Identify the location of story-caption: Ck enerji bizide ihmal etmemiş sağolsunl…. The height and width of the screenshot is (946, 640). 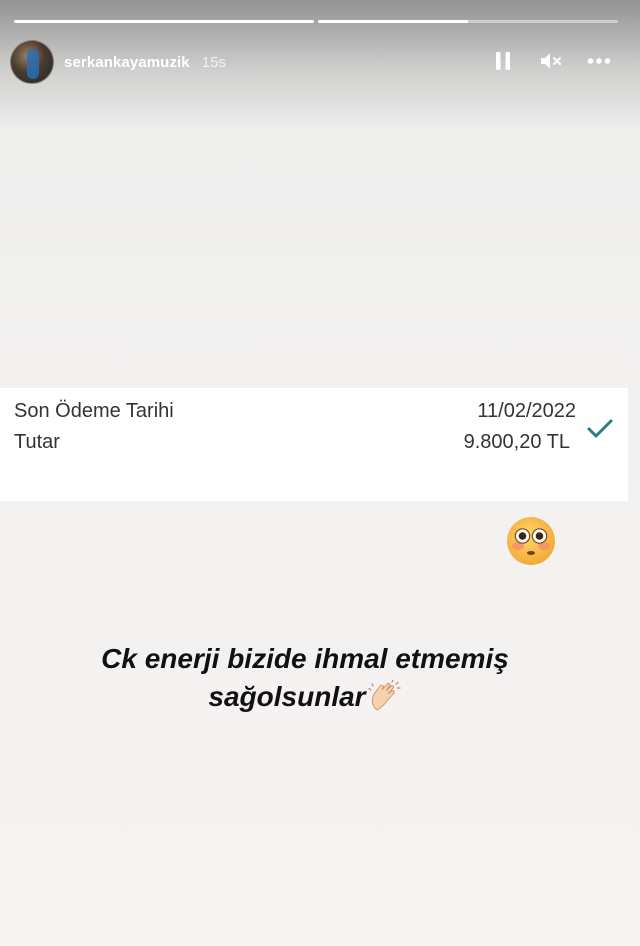
(305, 678).